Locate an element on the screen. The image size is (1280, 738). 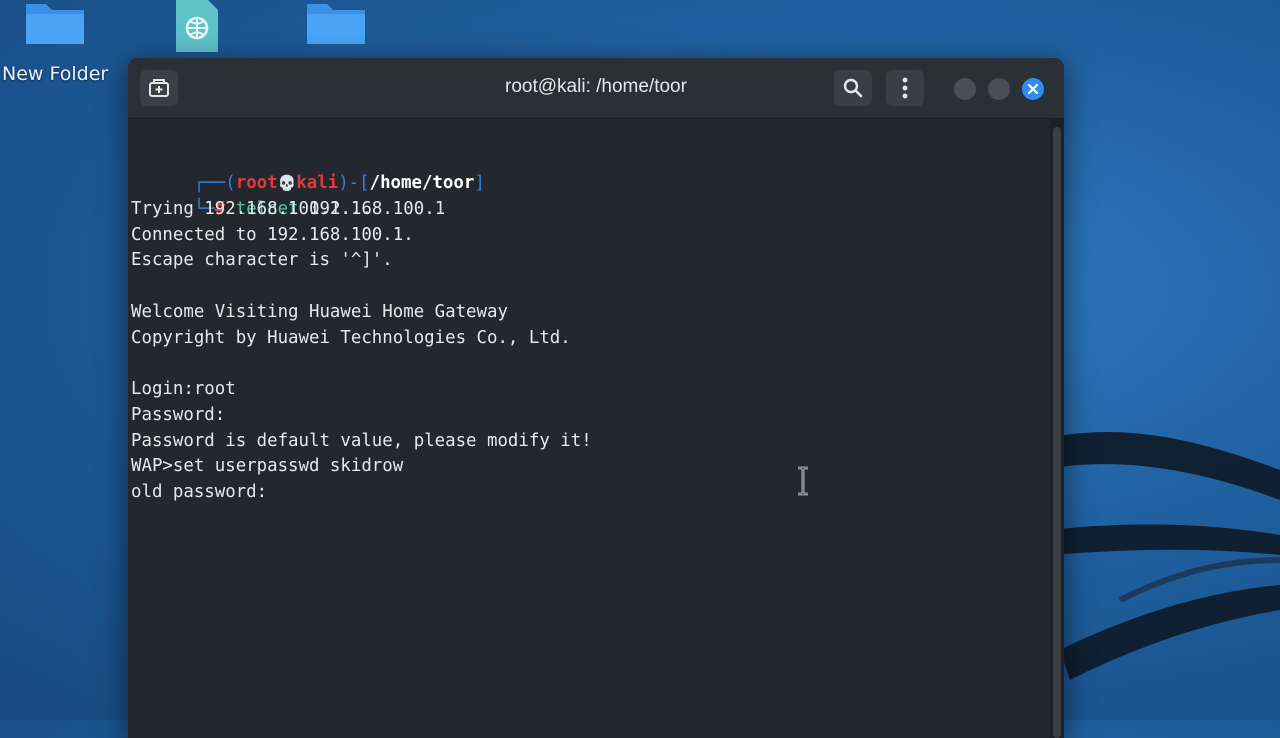
web-file-icon is located at coordinates (197, 26).